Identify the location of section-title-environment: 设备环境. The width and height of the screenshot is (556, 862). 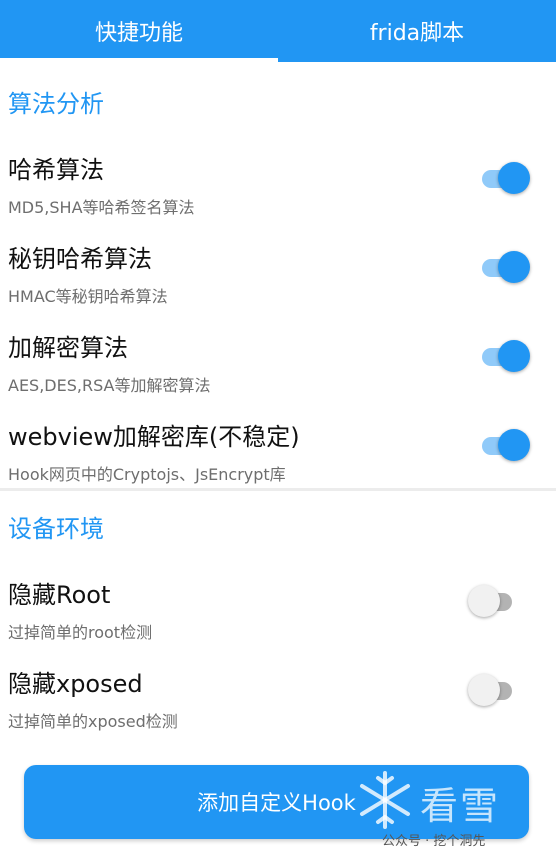
(56, 529).